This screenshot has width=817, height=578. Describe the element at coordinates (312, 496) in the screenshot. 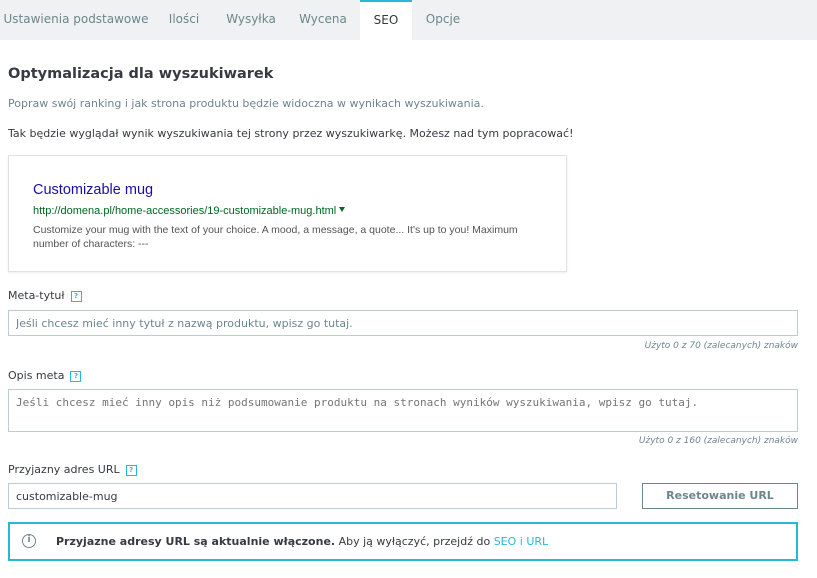

I see `friendly-url-input` at that location.